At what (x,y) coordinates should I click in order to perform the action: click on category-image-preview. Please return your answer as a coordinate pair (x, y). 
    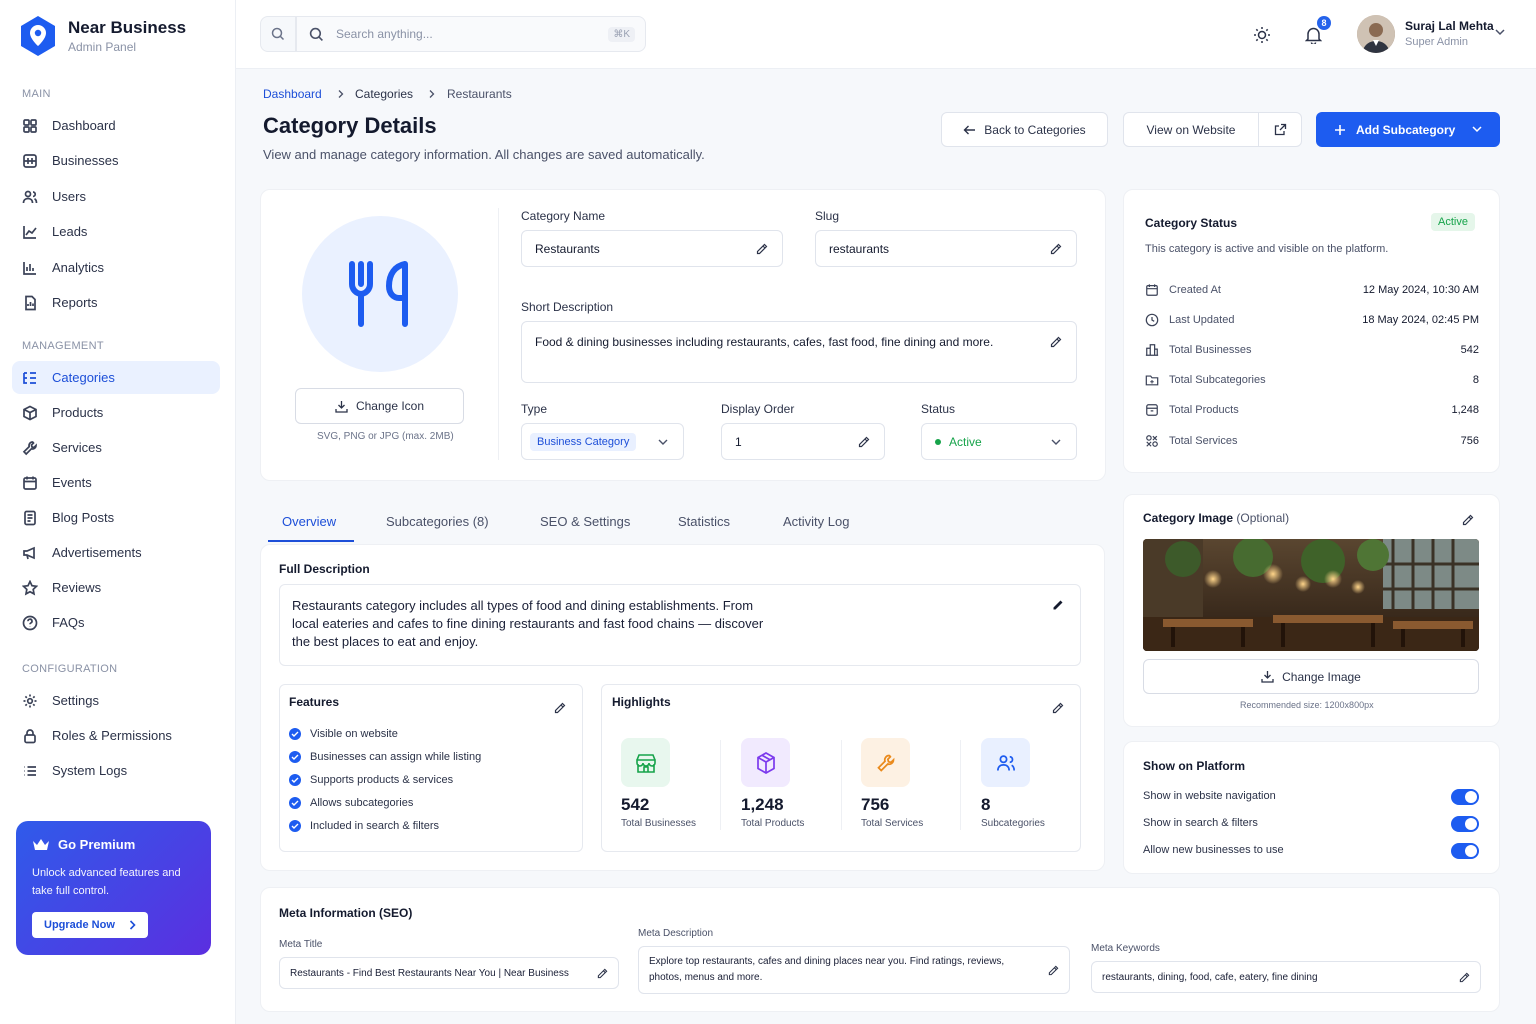
    Looking at the image, I should click on (1311, 595).